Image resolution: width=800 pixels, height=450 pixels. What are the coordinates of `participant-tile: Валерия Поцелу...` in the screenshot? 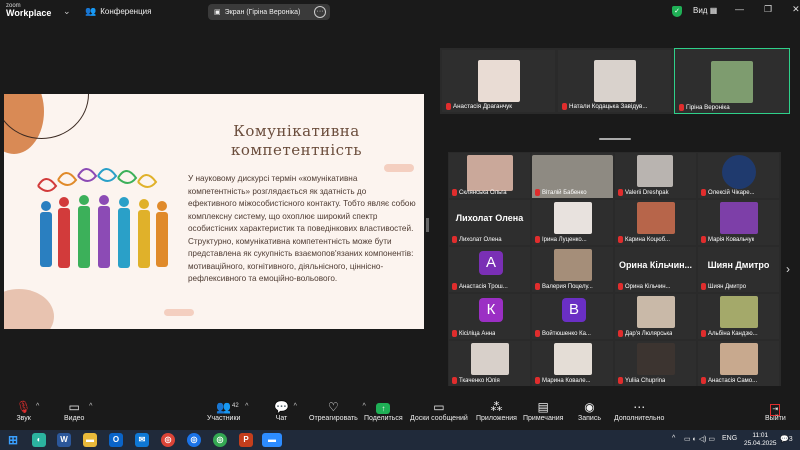 It's located at (572, 269).